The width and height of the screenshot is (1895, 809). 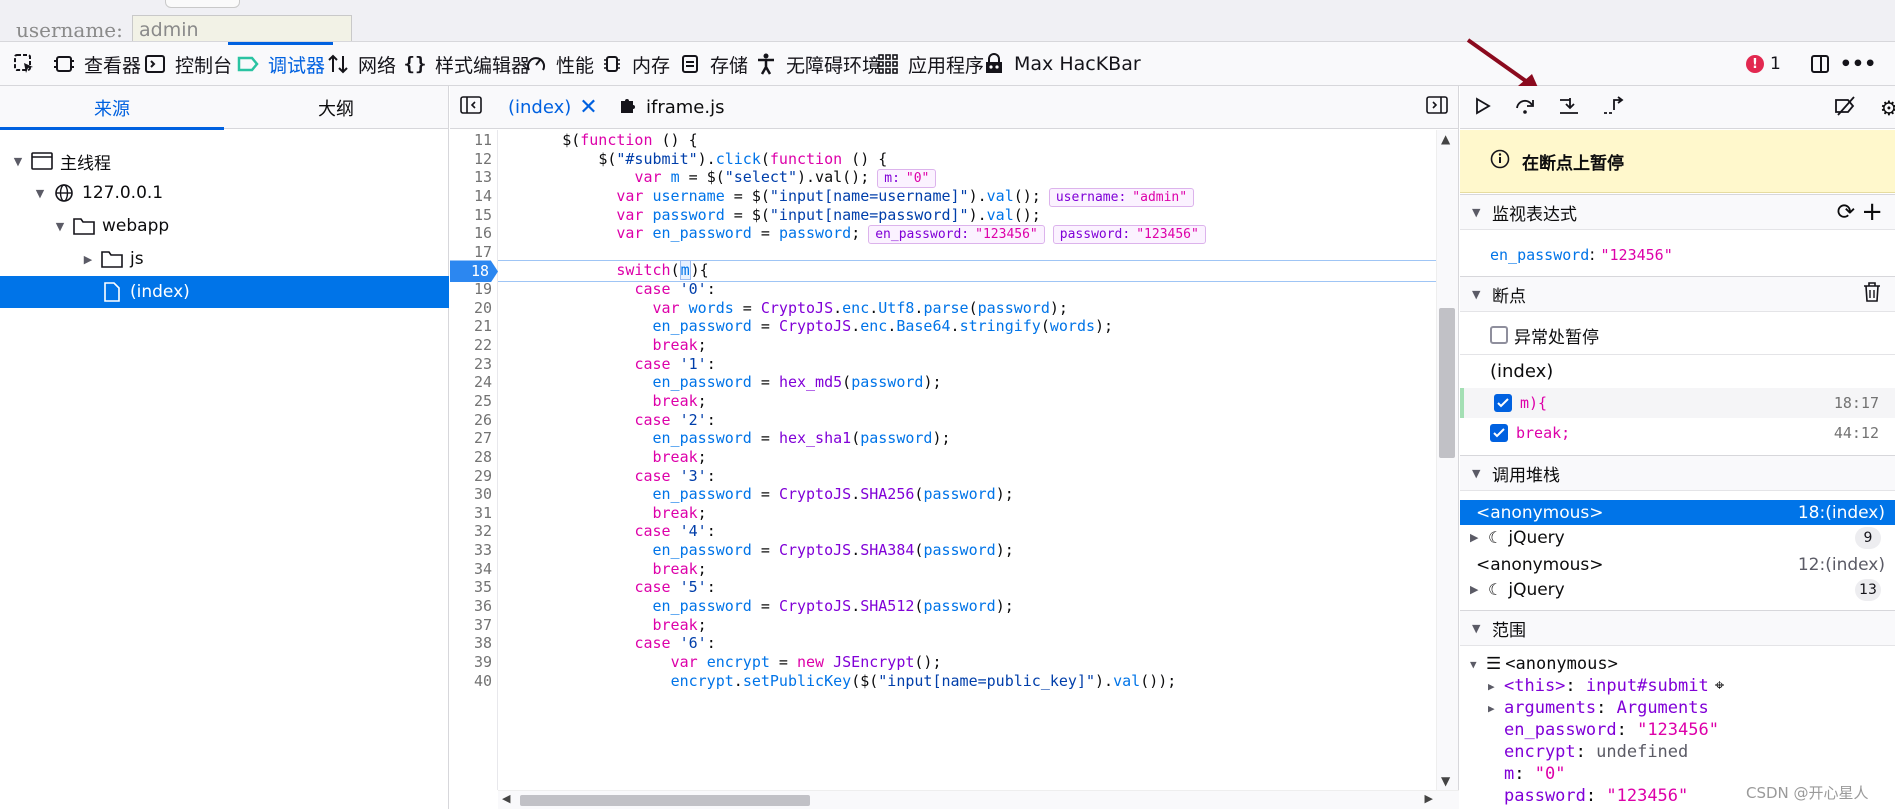 What do you see at coordinates (1677, 512) in the screenshot?
I see `callstack-frame: <anonymous> 18:(index)` at bounding box center [1677, 512].